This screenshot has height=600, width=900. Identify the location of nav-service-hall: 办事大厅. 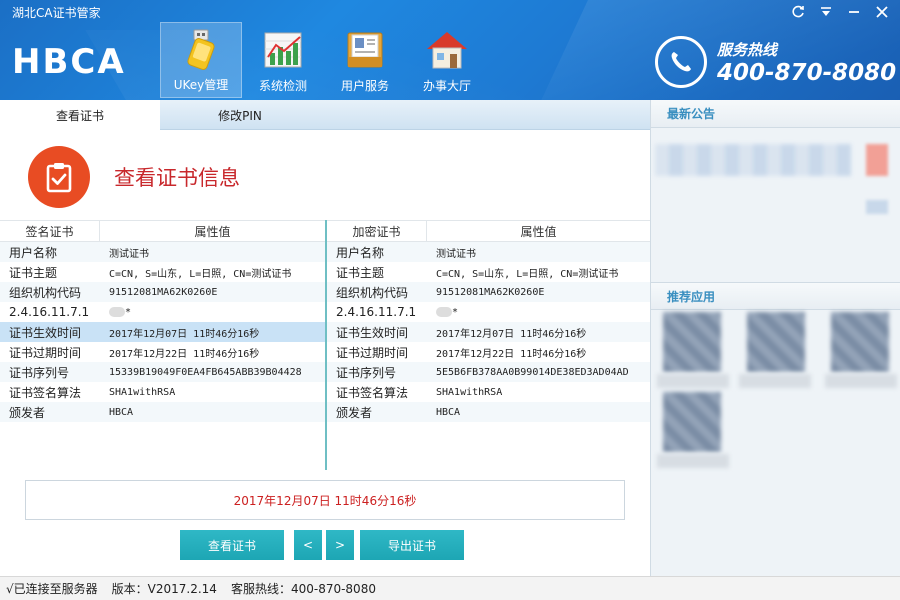
(447, 60).